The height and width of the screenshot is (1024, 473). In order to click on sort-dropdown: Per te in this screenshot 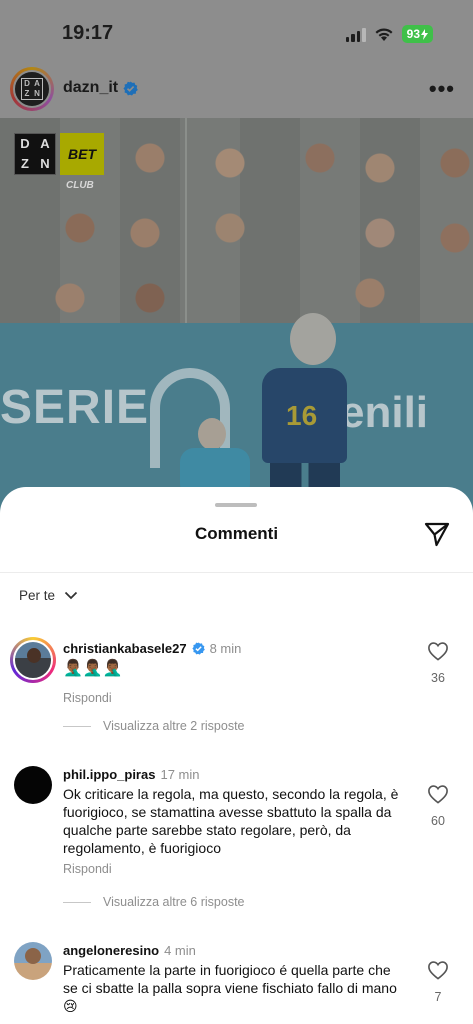, I will do `click(48, 595)`.